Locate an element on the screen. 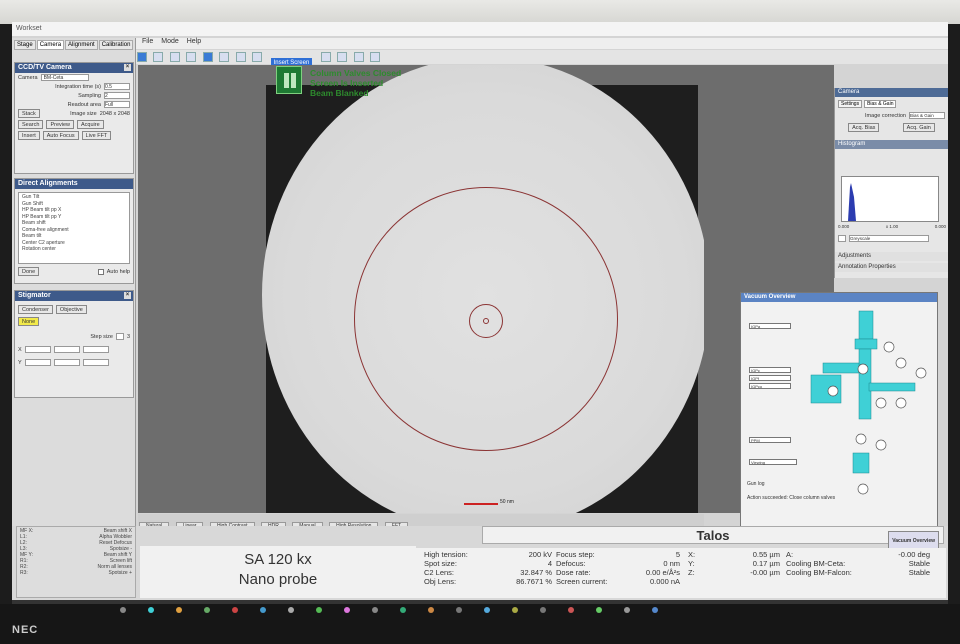 Image resolution: width=960 pixels, height=644 pixels. vac-label-5: PPM is located at coordinates (770, 440).